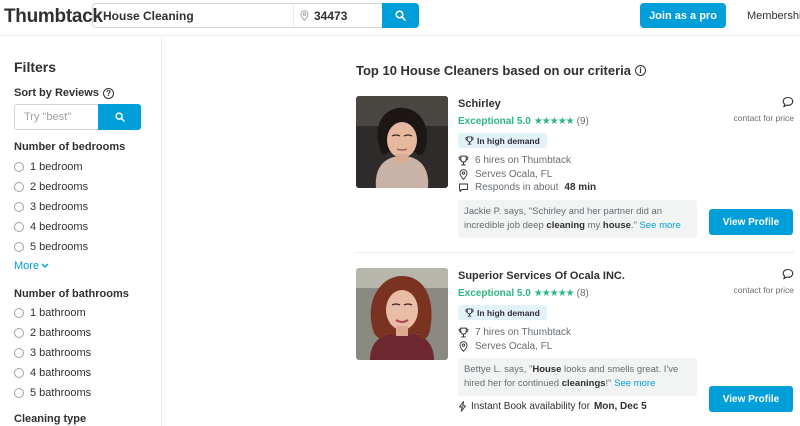 The image size is (800, 426). I want to click on bedroom-option: 2 bedrooms, so click(51, 187).